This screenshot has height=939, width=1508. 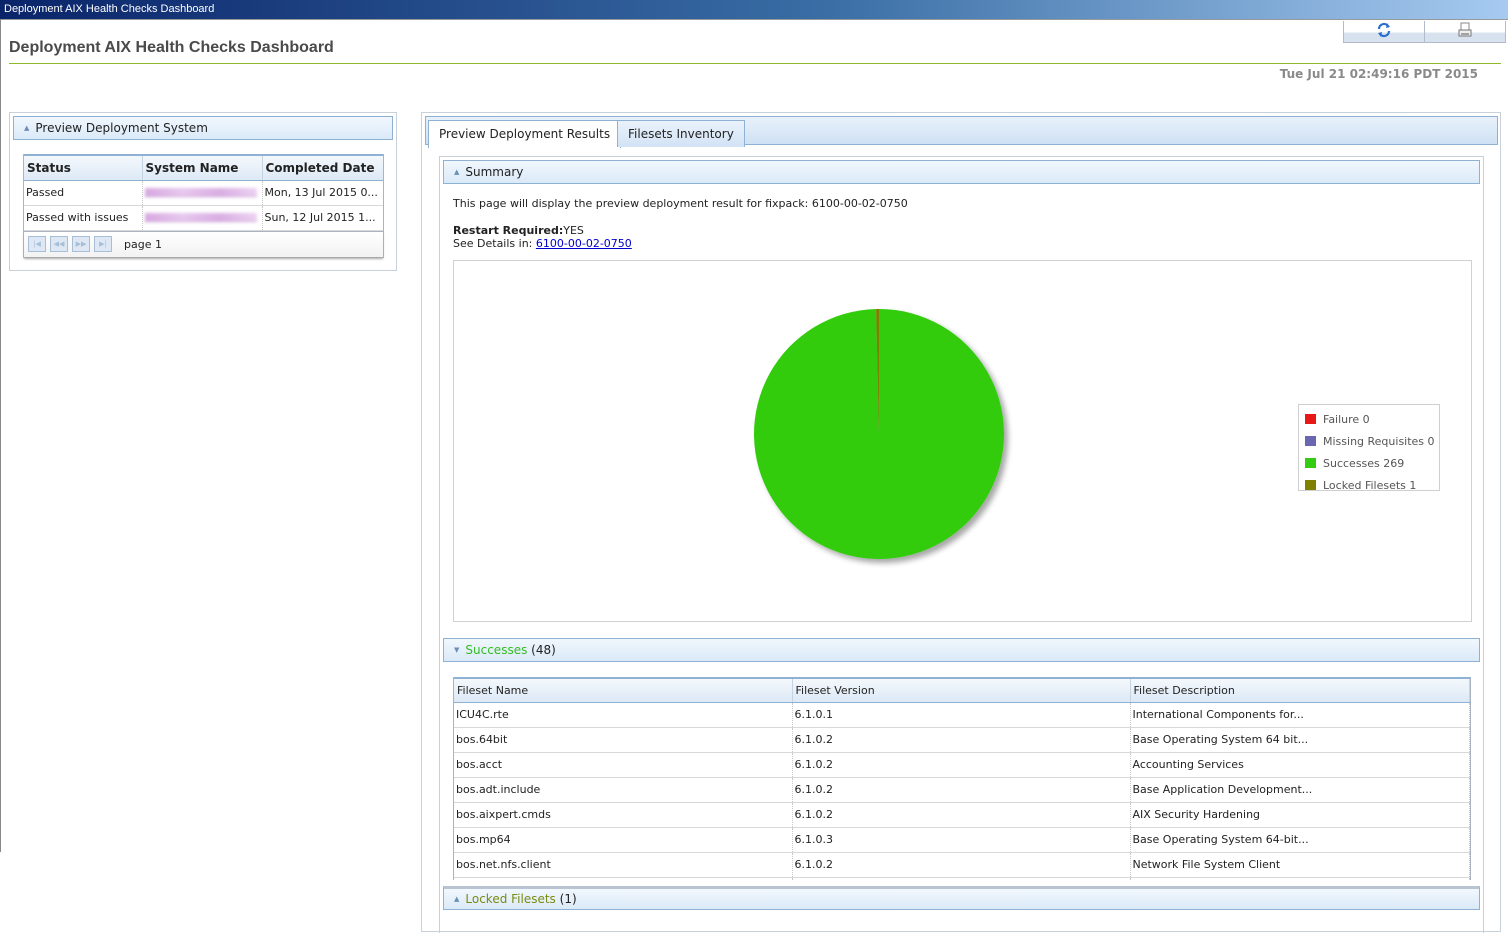 I want to click on divider, so click(x=754, y=19).